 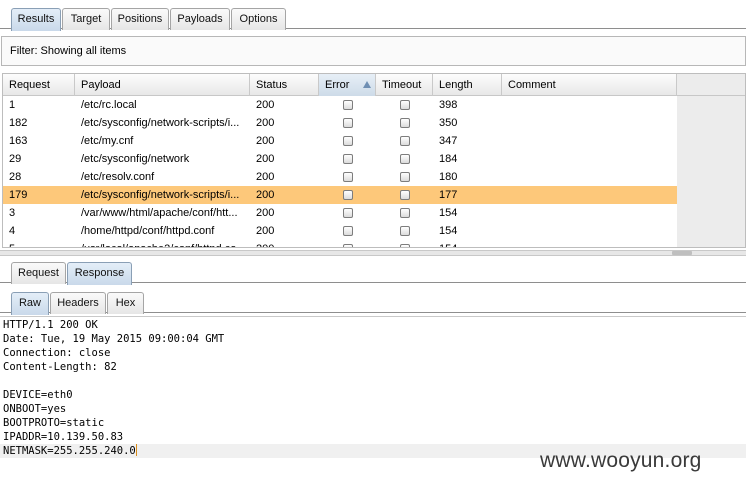 I want to click on tab-headers: Headers, so click(x=78, y=303).